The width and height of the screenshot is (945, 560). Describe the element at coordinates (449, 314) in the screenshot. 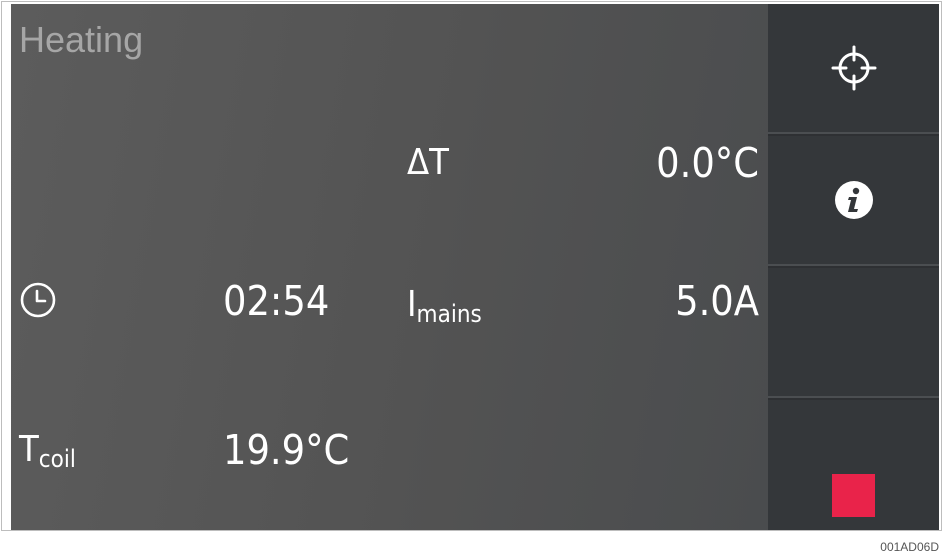

I see `mains-current-subscript: mains` at that location.